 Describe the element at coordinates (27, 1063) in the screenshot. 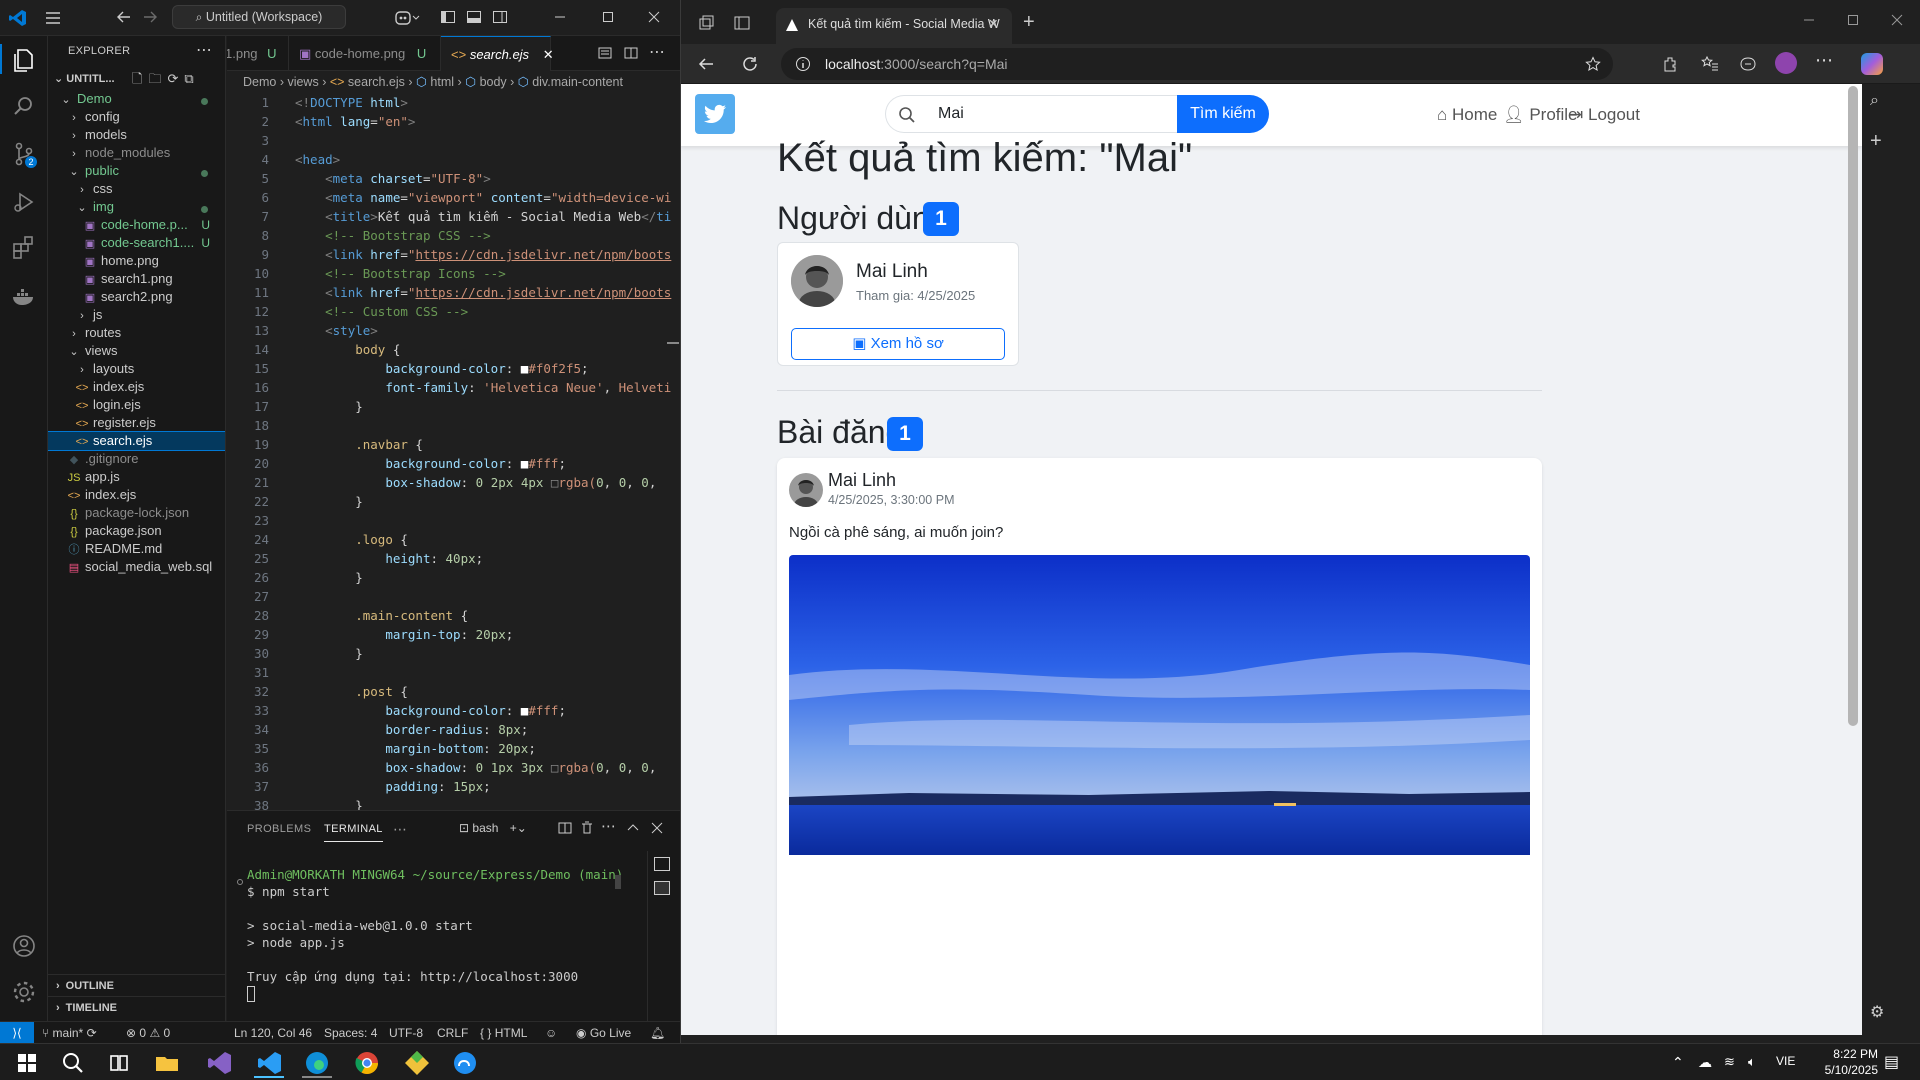

I see `windows-start-icon` at that location.